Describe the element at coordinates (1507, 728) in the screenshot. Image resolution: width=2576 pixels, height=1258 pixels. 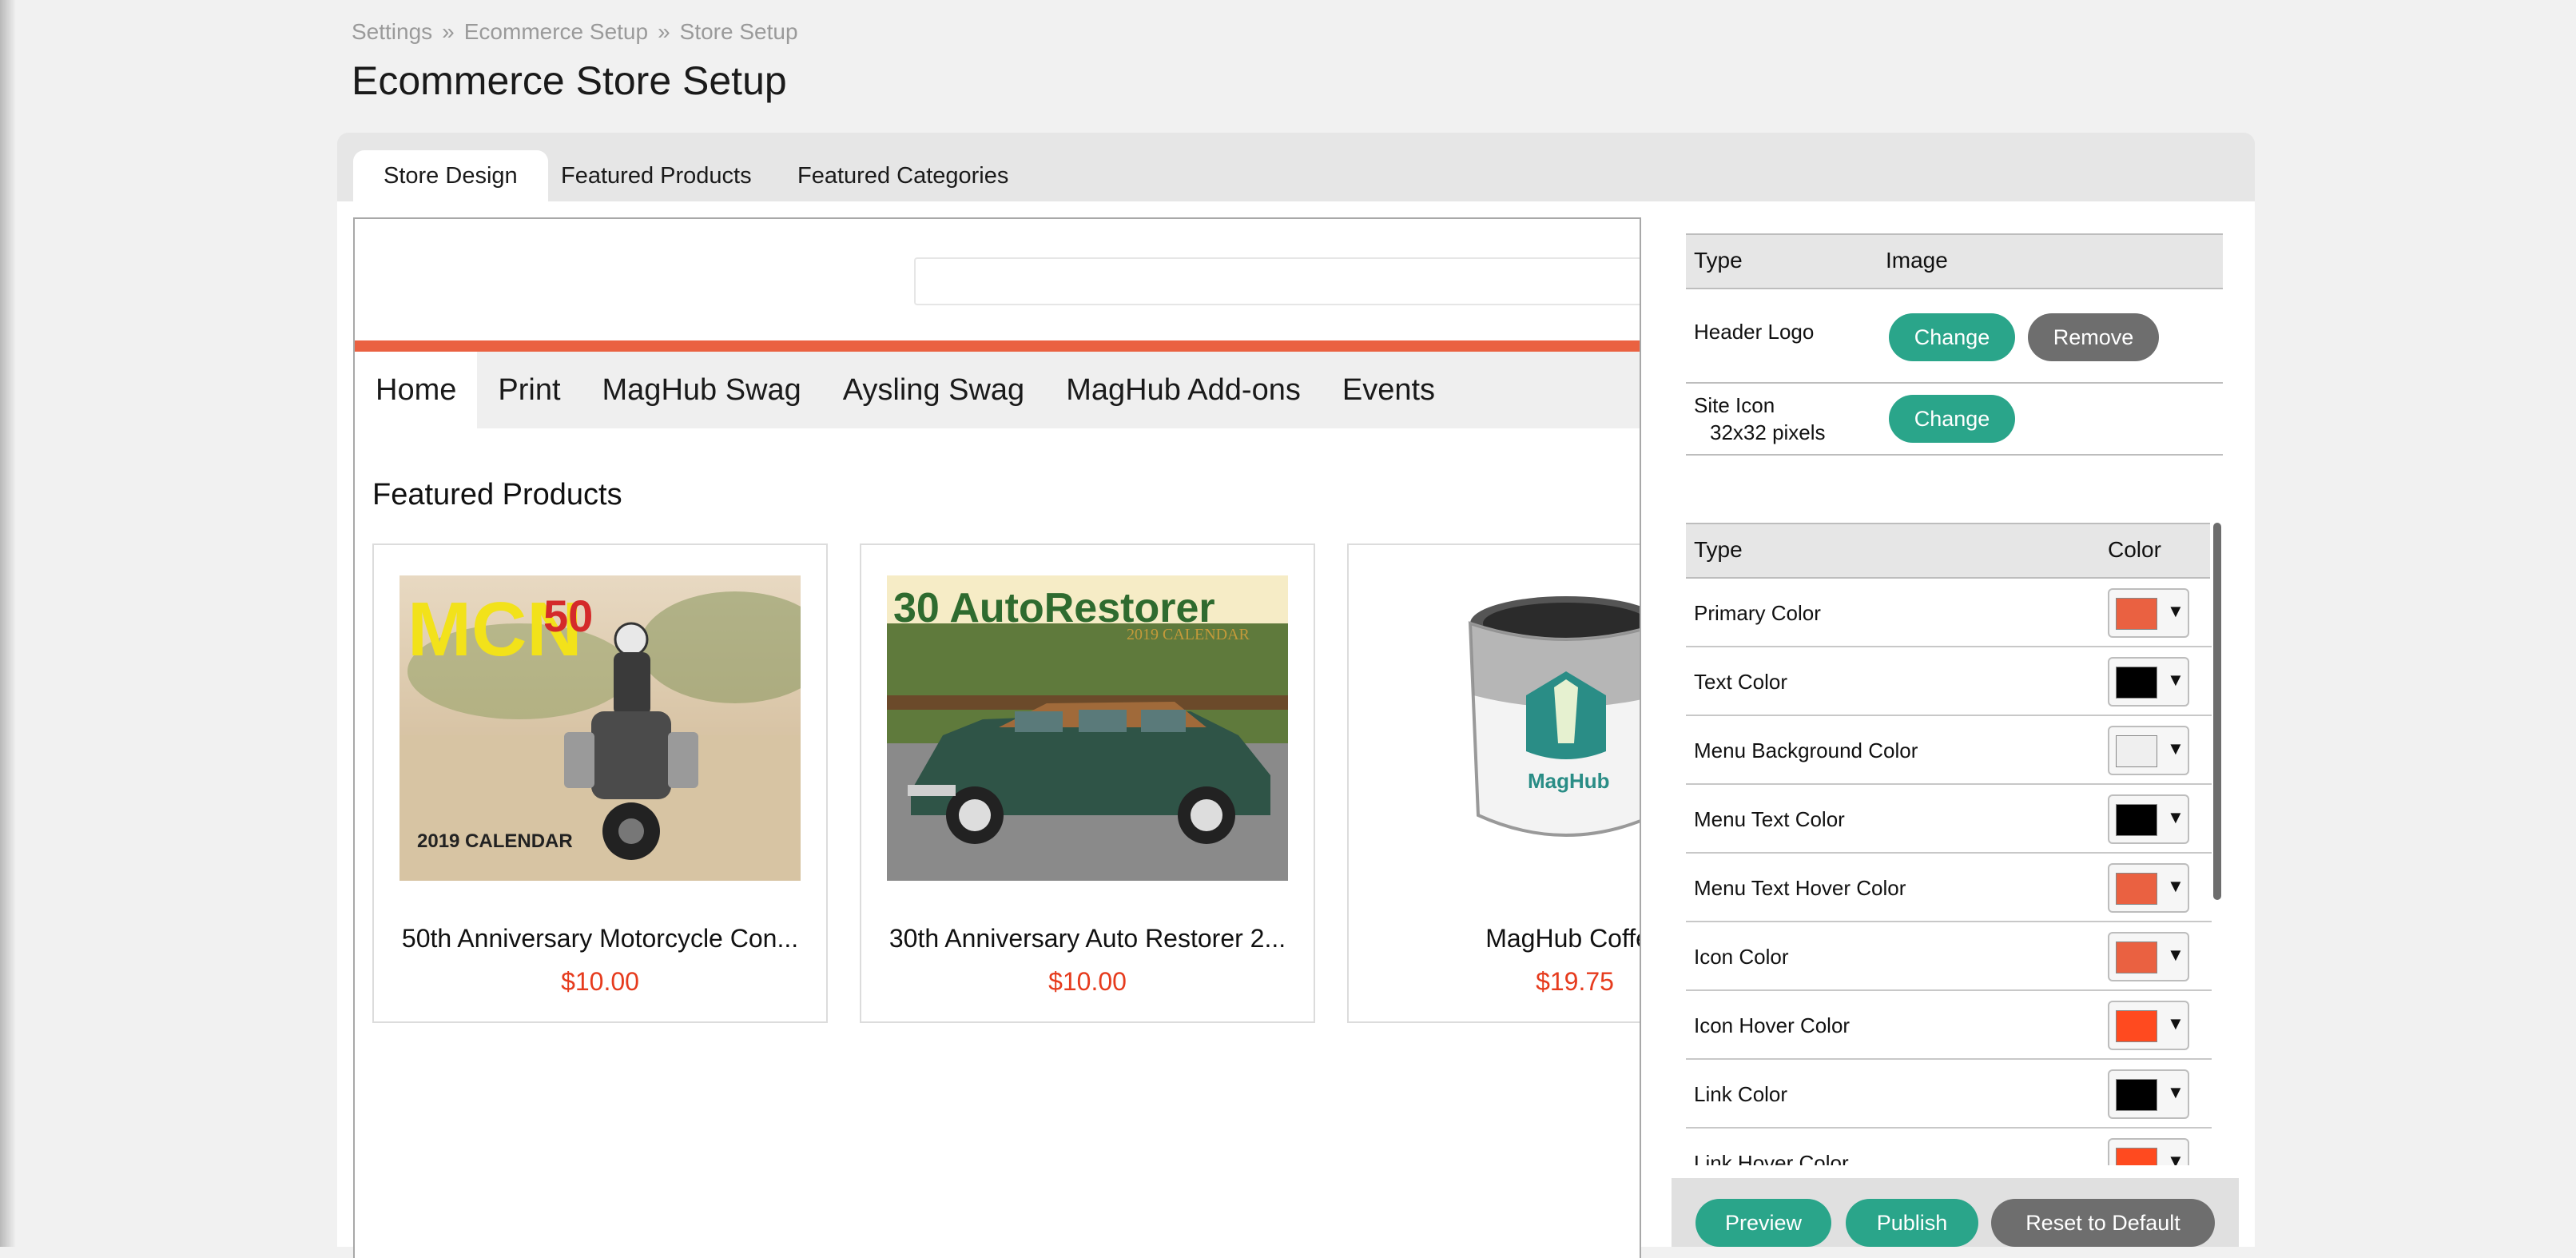
I see `product-image: MagHub` at that location.